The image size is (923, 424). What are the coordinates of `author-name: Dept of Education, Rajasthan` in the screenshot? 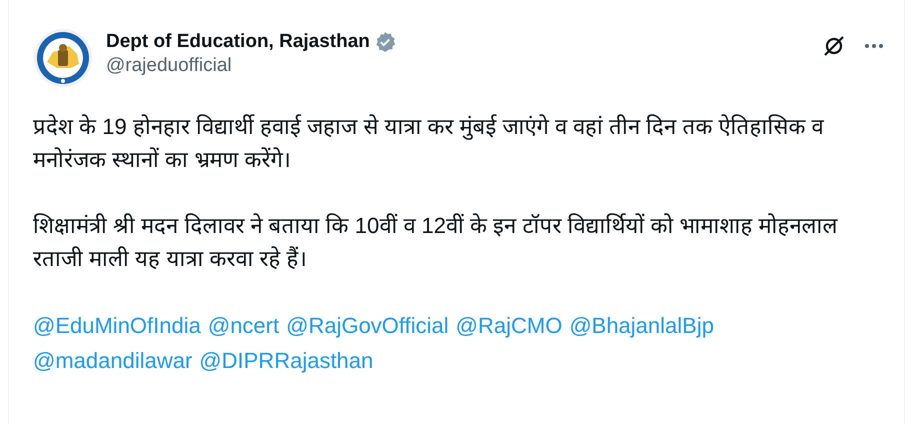 It's located at (238, 42).